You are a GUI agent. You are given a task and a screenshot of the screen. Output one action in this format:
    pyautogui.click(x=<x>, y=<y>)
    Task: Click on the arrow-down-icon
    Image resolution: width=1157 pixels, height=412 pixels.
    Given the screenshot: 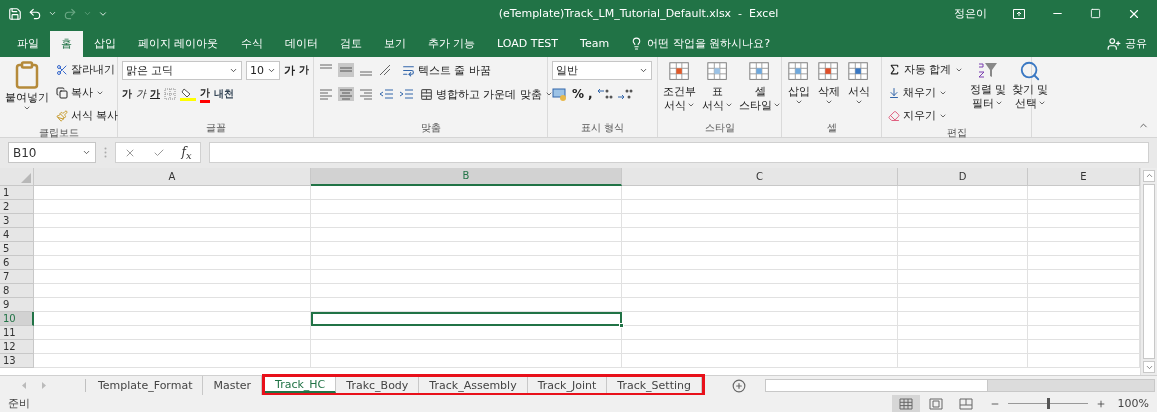 What is the action you would take?
    pyautogui.click(x=894, y=92)
    